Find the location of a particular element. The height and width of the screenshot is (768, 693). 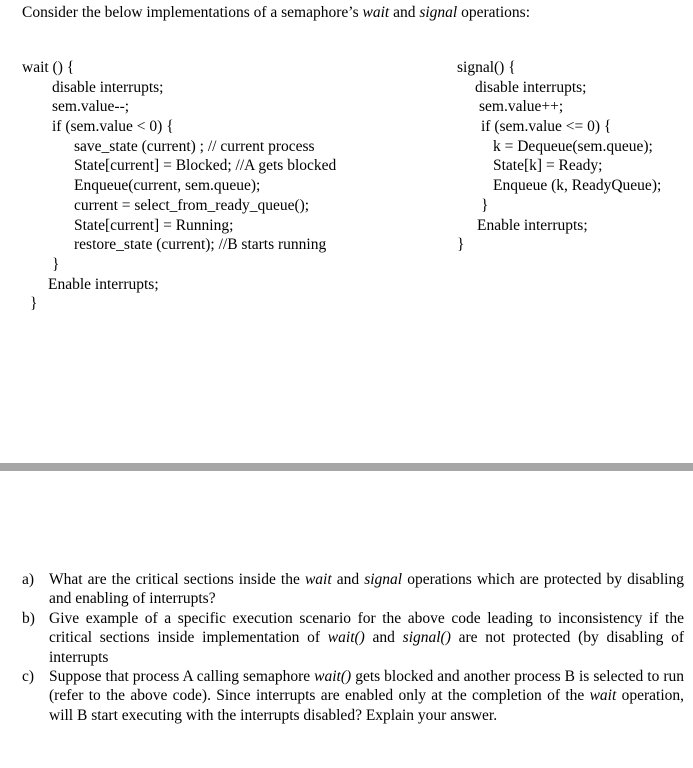

signal-code-line: if (sem.value <= 0) { is located at coordinates (546, 127).